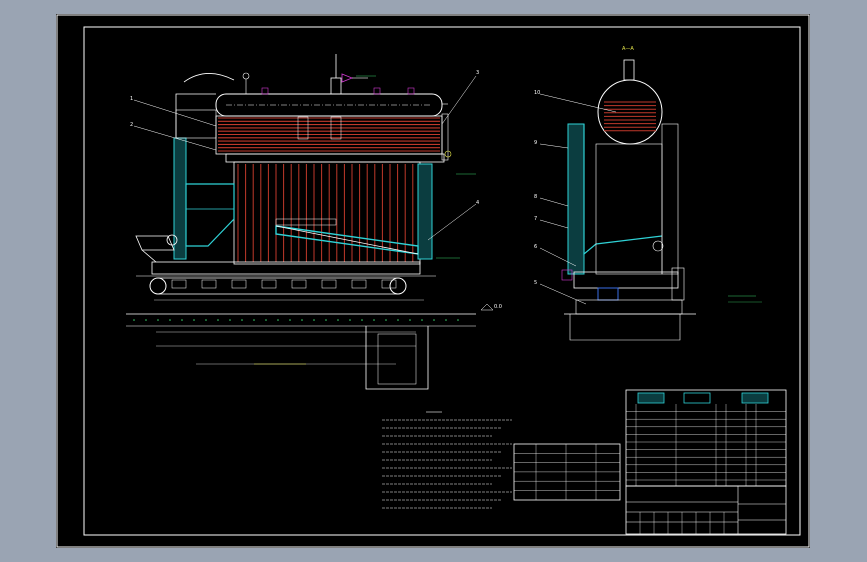  Describe the element at coordinates (535, 143) in the screenshot. I see `part-number-9: 9` at that location.